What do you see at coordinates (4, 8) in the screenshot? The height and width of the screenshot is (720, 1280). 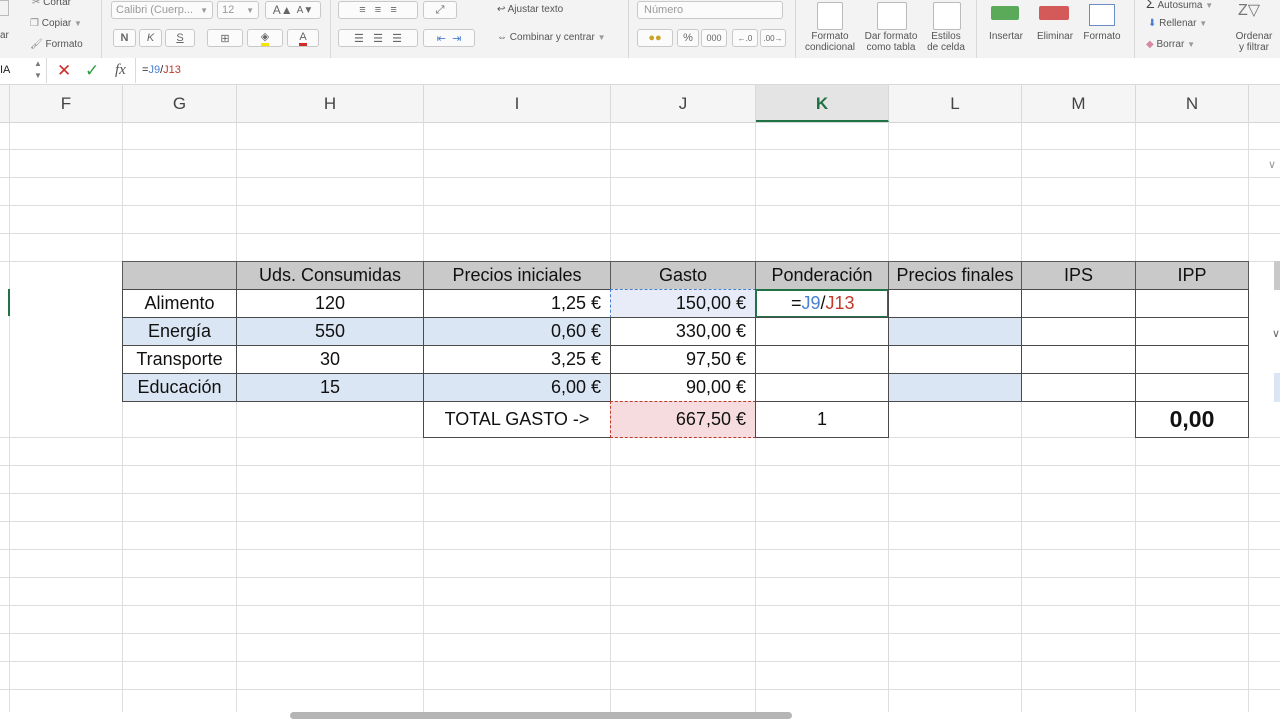 I see `paste-icon` at bounding box center [4, 8].